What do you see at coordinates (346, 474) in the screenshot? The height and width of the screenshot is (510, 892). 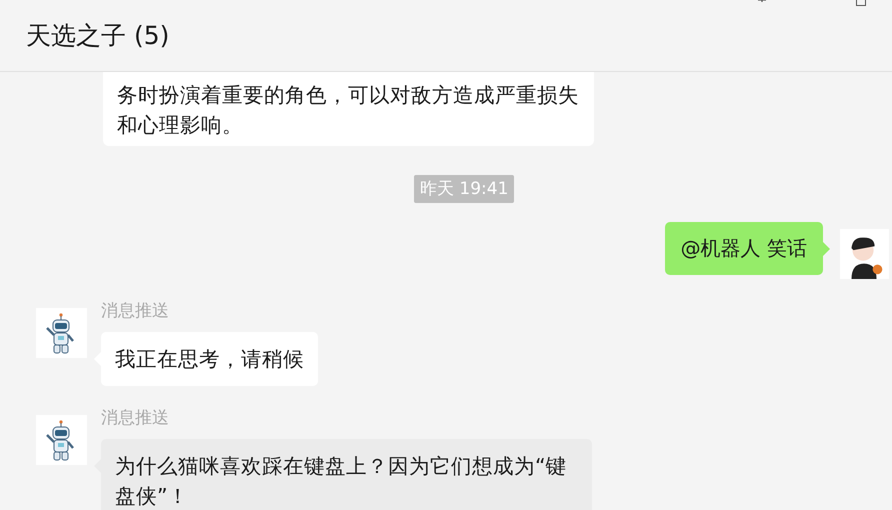 I see `received-message-bubble: 为什么猫咪喜欢踩在键盘上？因为它们想成为“键盘侠”！` at bounding box center [346, 474].